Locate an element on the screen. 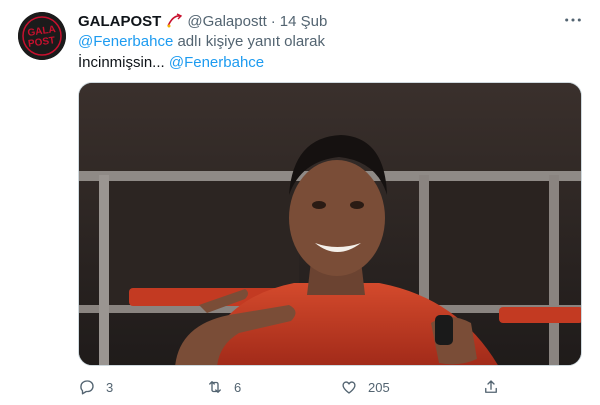 The height and width of the screenshot is (405, 600). tweet-text: İncinmişsin... @Fenerbahce is located at coordinates (171, 62).